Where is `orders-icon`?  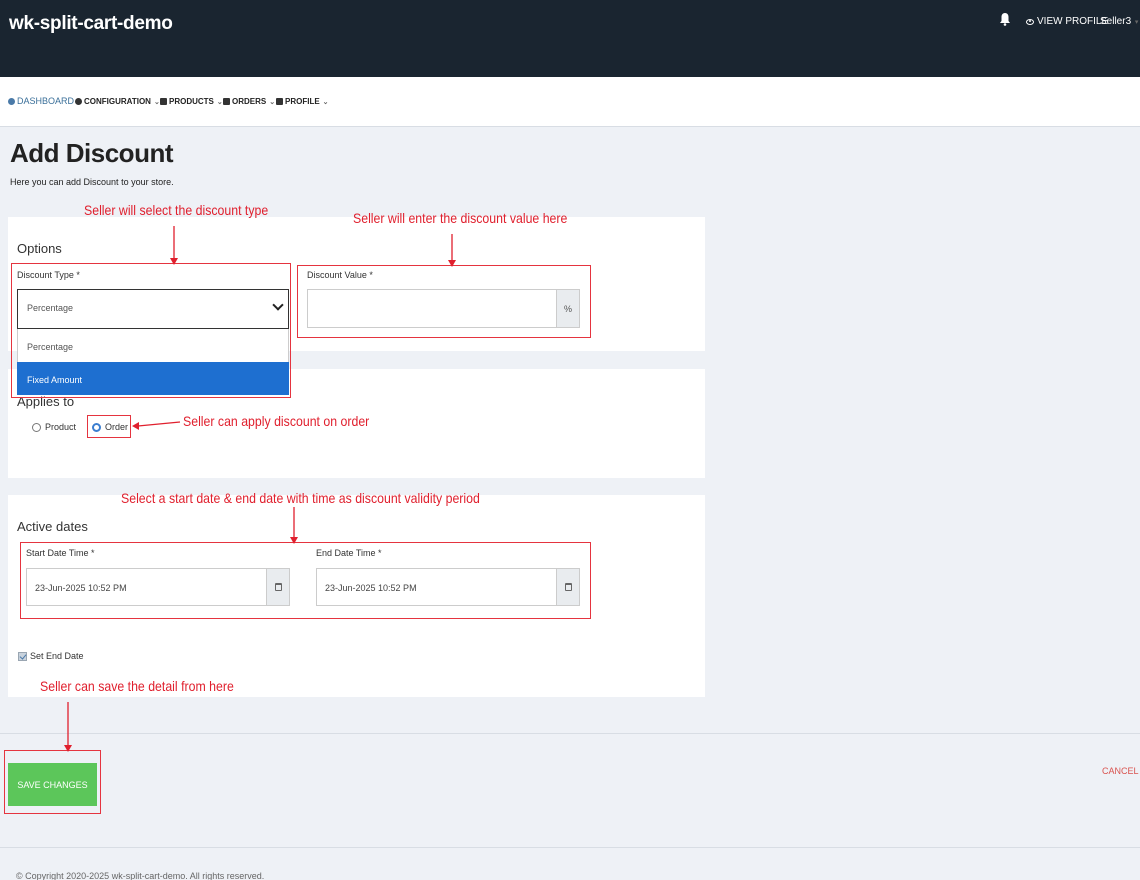
orders-icon is located at coordinates (226, 101).